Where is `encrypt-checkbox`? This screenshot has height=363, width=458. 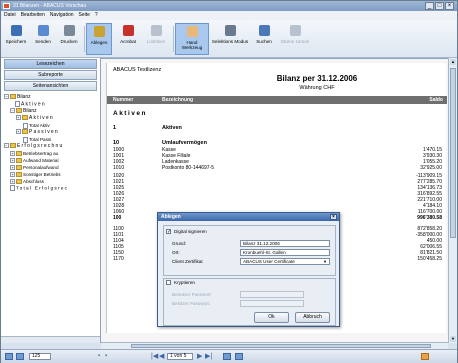 encrypt-checkbox is located at coordinates (168, 282).